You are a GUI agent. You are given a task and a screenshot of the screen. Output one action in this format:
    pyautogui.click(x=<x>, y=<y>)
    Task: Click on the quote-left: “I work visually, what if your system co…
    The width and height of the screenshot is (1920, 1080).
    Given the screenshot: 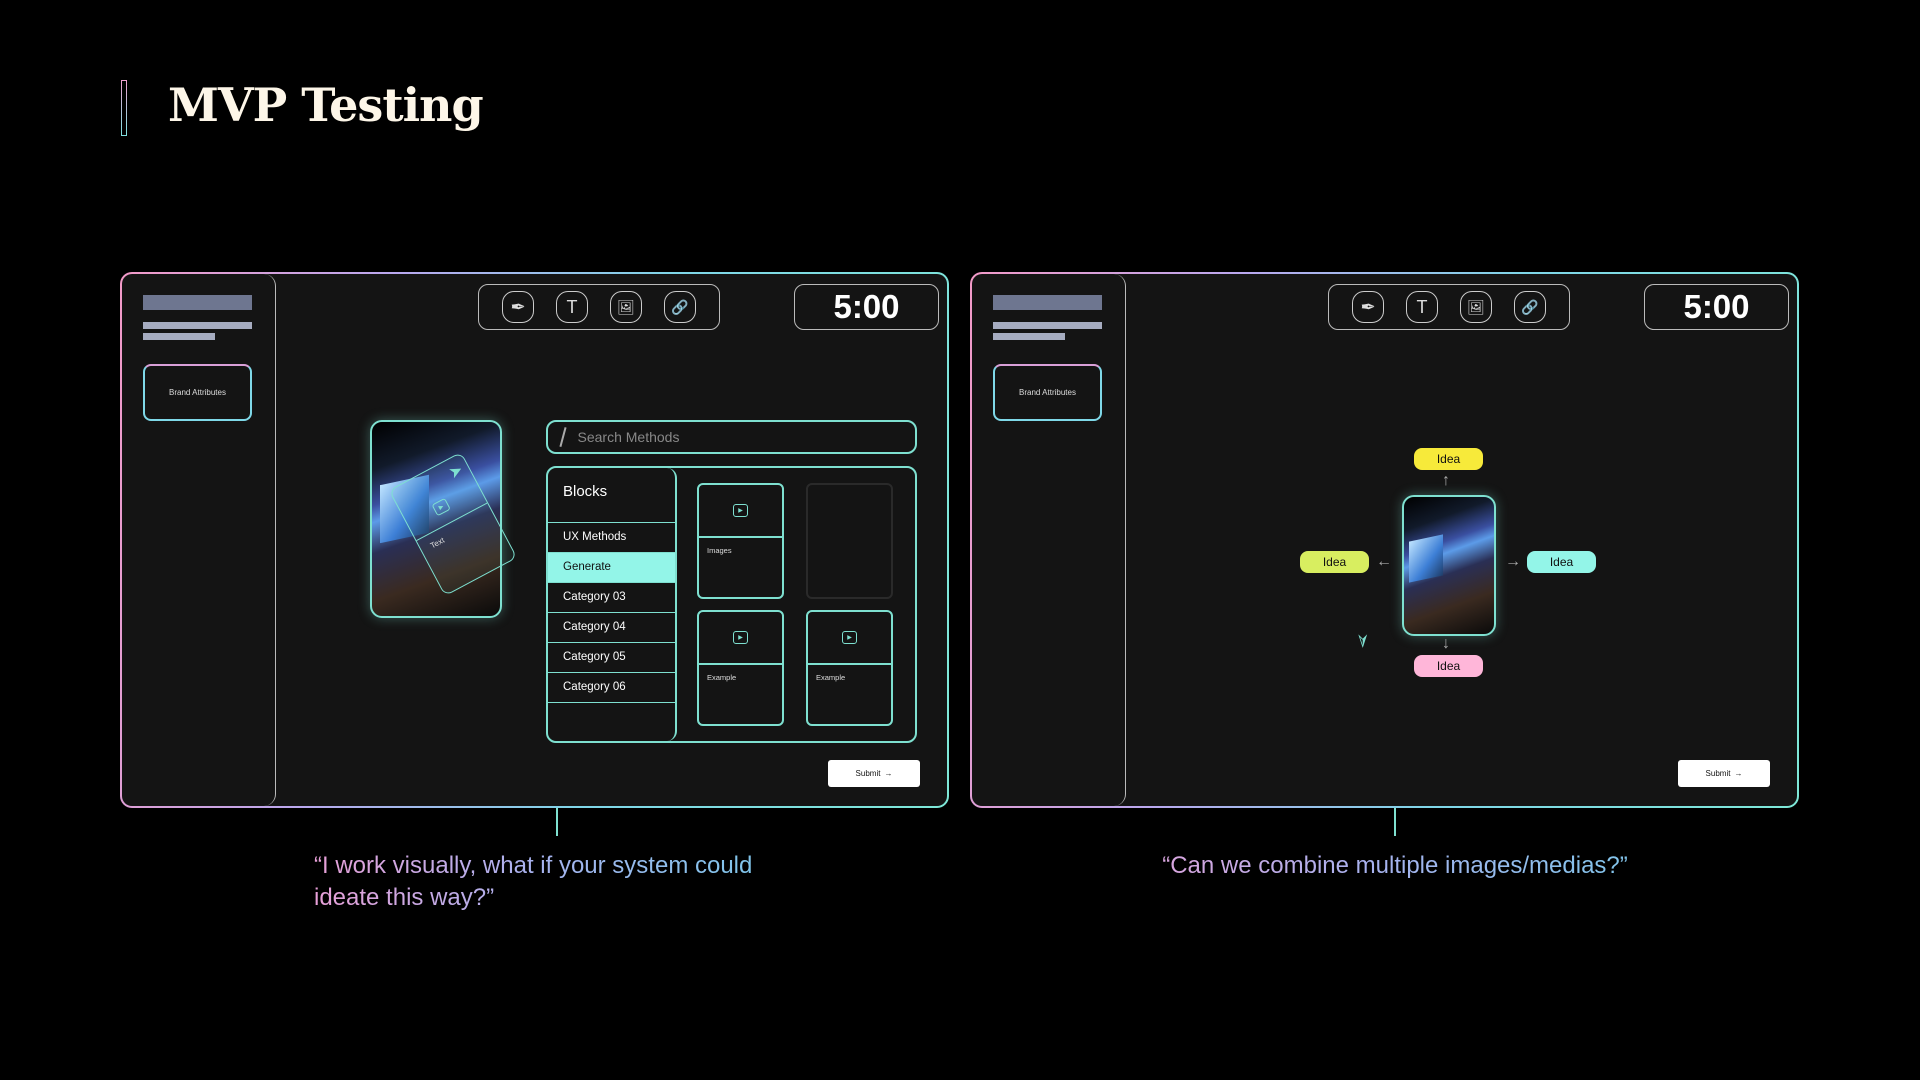 What is the action you would take?
    pyautogui.click(x=554, y=882)
    